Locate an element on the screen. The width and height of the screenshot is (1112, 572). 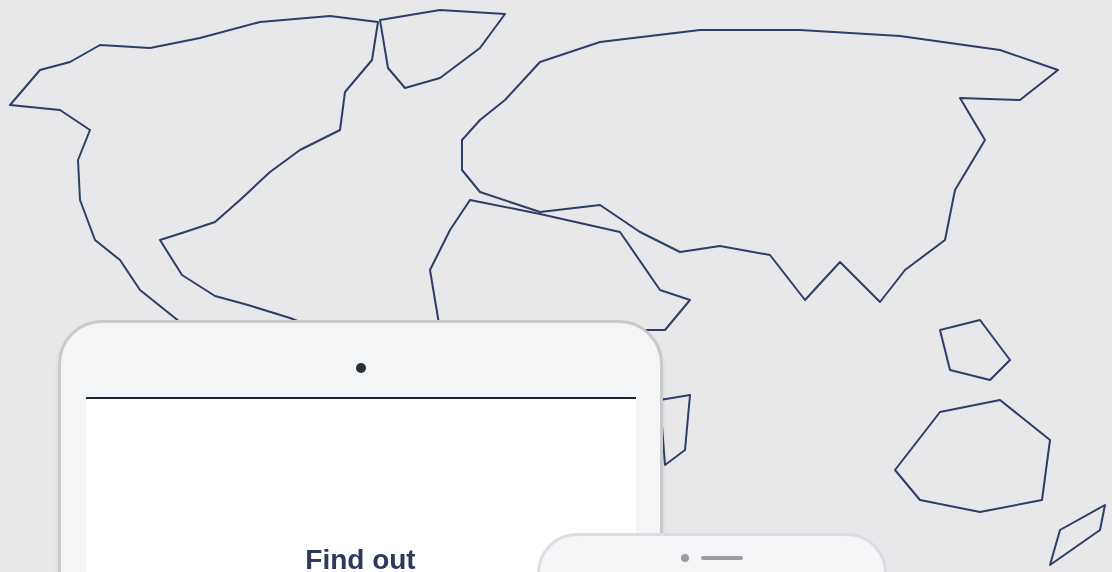
heading: Find out is located at coordinates (360, 557).